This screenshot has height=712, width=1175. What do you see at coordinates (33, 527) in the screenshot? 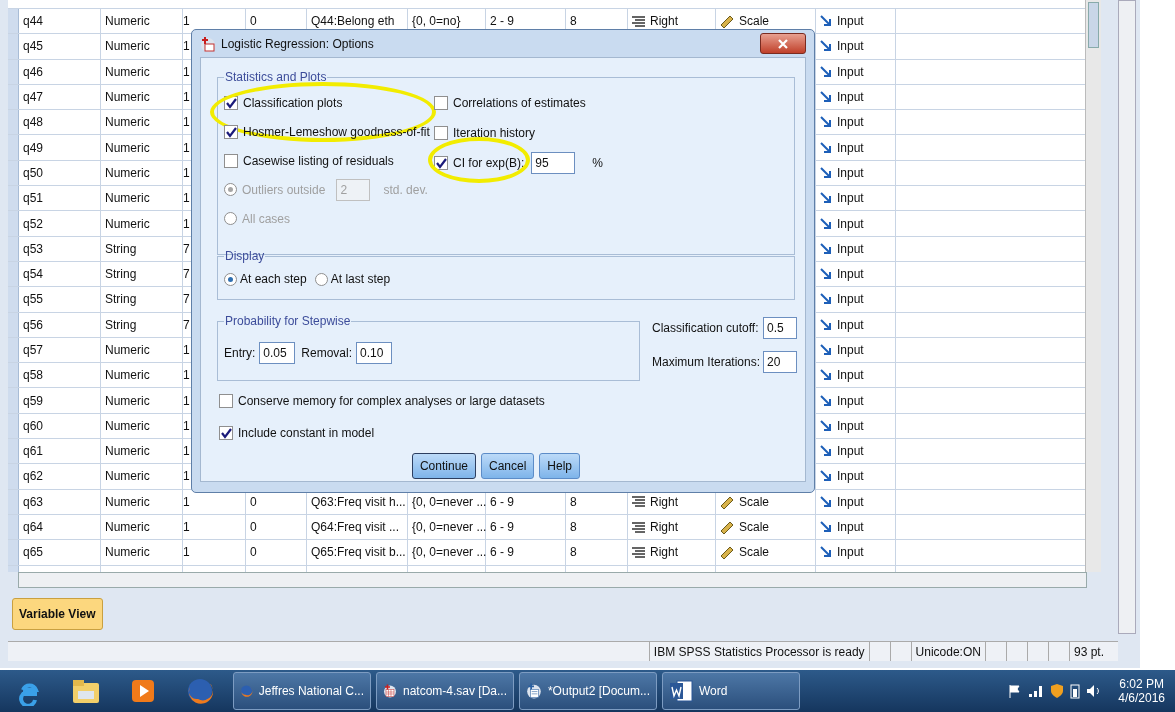
I see `table-cell: q64` at bounding box center [33, 527].